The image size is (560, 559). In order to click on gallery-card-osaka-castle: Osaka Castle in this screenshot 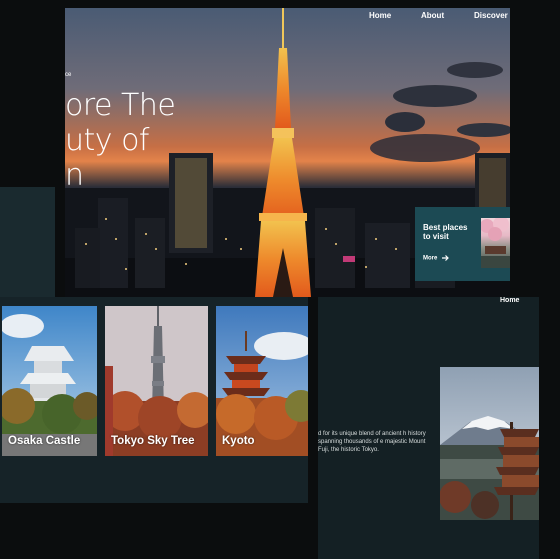, I will do `click(49, 381)`.